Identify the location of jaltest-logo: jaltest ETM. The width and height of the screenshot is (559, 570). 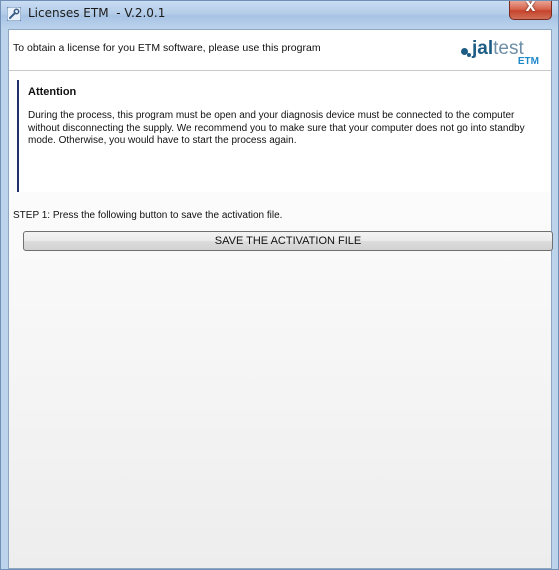
(493, 49).